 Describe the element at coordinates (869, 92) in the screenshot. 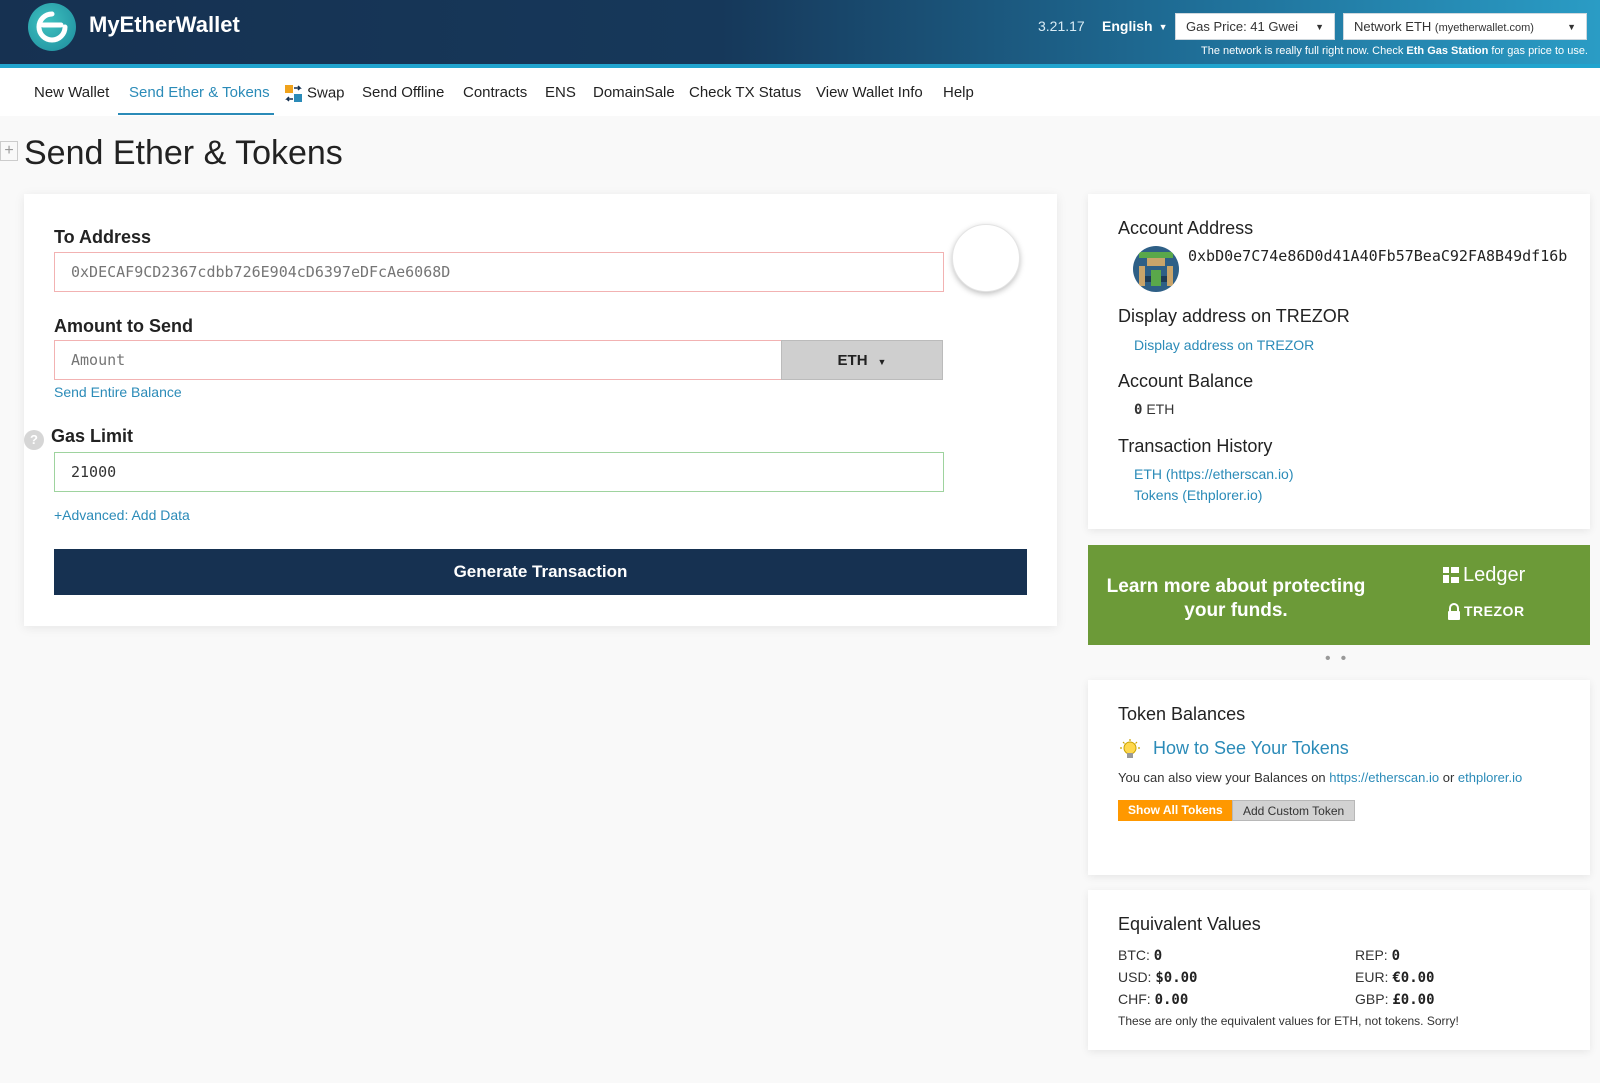

I see `tab-view-wallet-info: View Wallet Info` at that location.